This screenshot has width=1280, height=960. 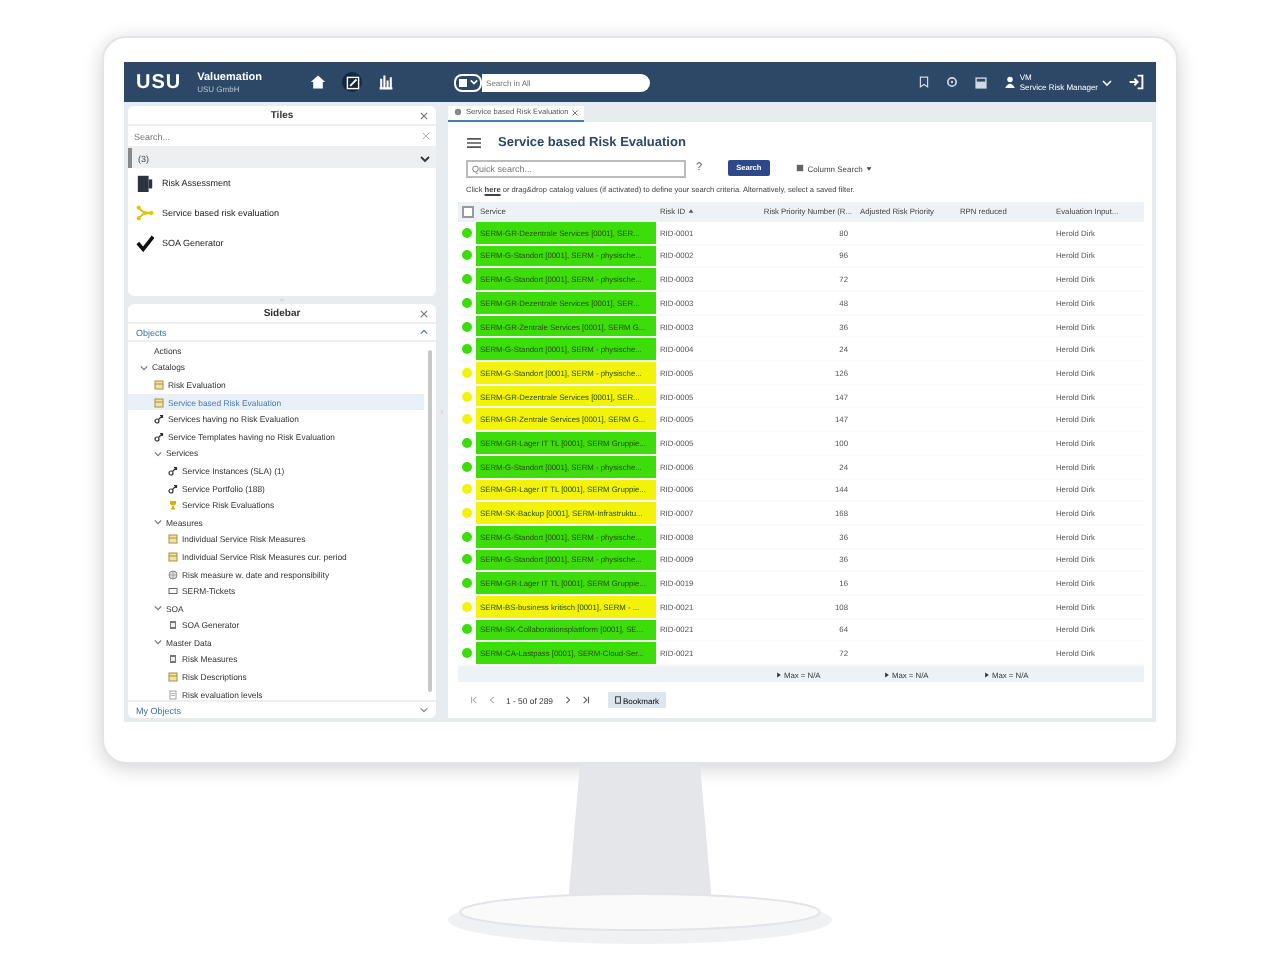 I want to click on menu-icon, so click(x=474, y=142).